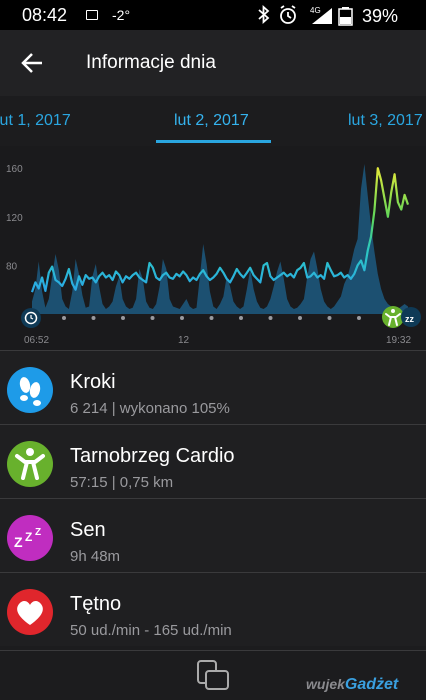 The width and height of the screenshot is (426, 700). I want to click on status-bar: 08:42 -2° 4G 39%, so click(213, 15).